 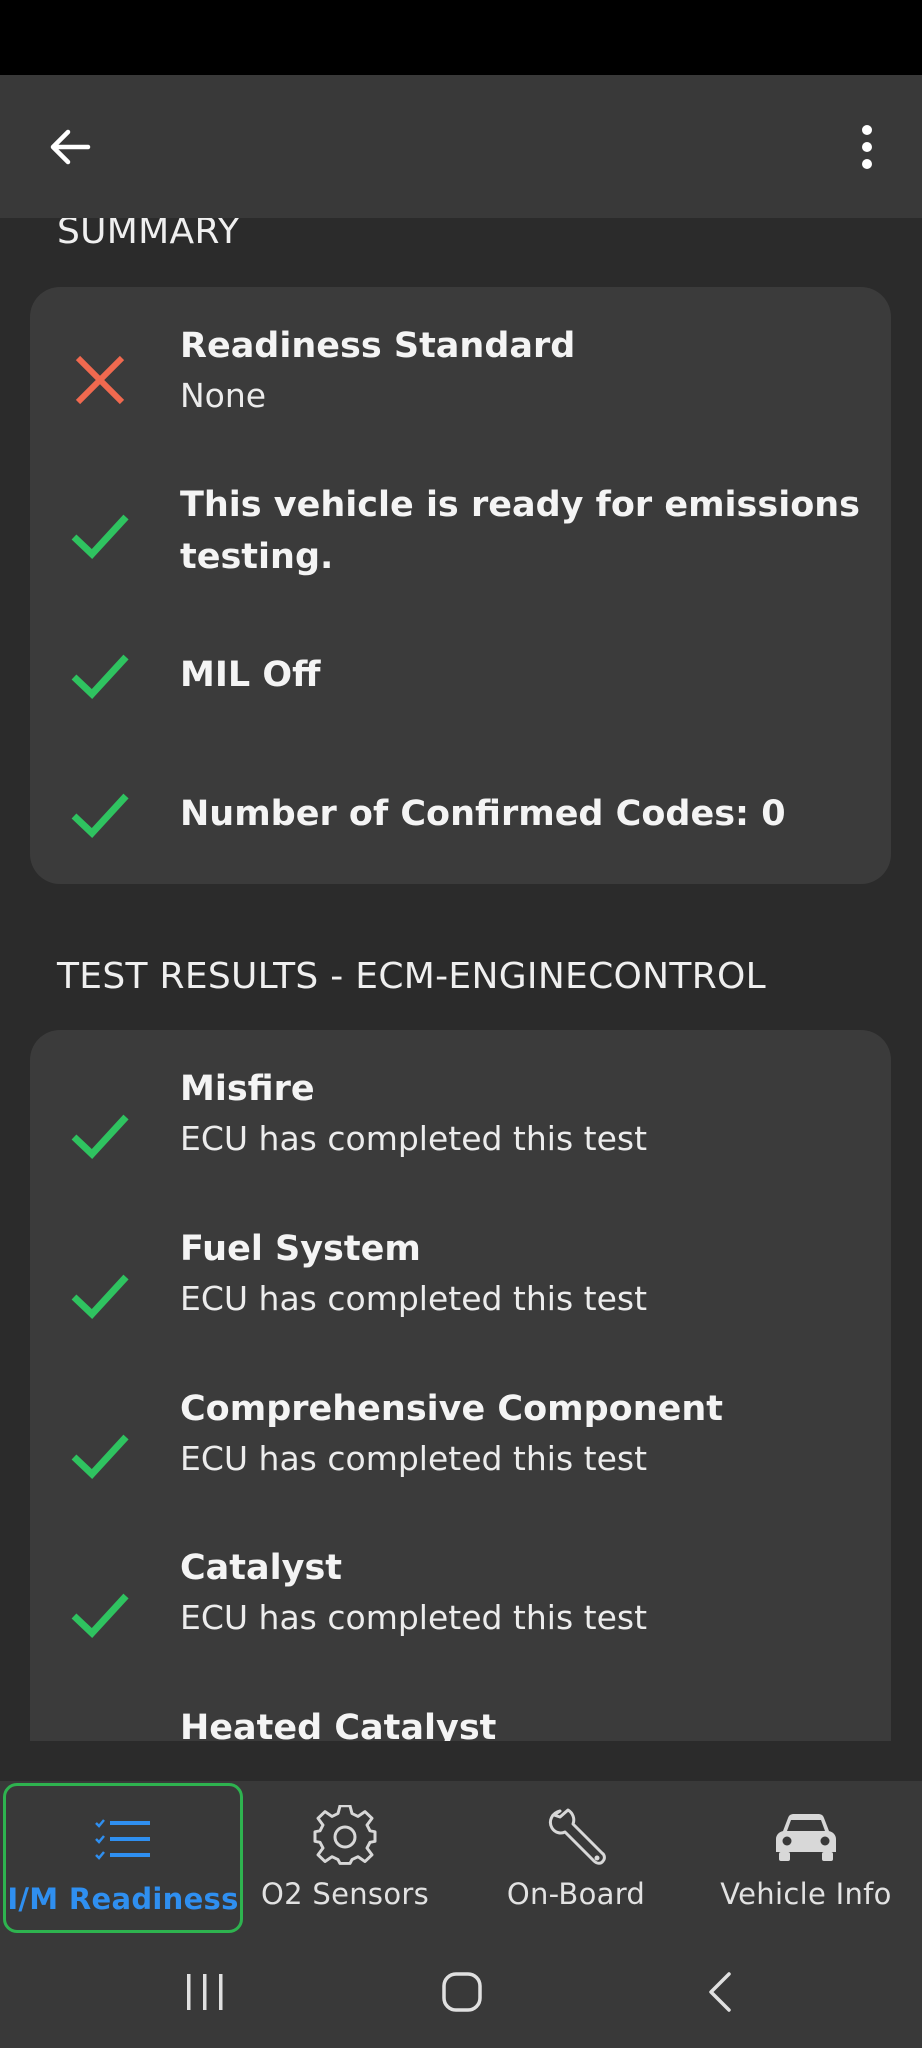 What do you see at coordinates (460, 1278) in the screenshot?
I see `test-item-fuel-system: Fuel System ECU has completed this test` at bounding box center [460, 1278].